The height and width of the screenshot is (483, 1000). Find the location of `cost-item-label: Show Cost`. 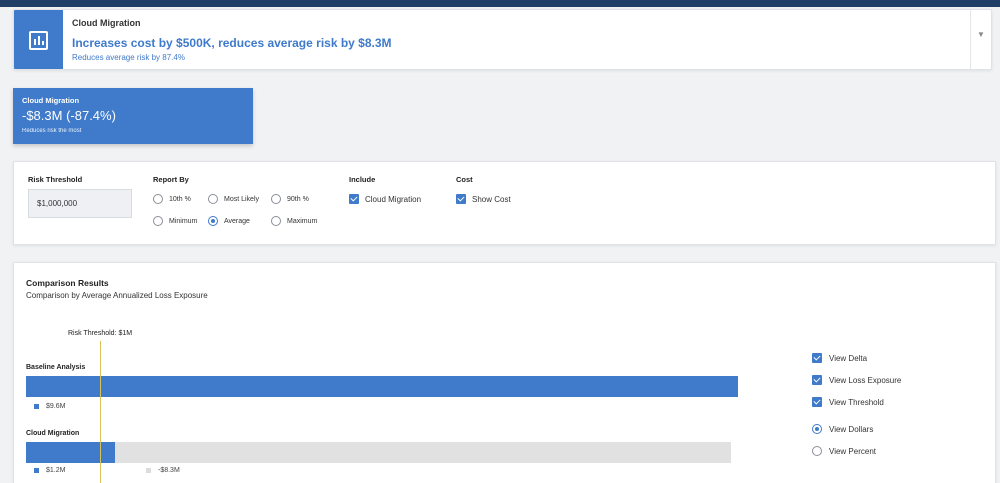

cost-item-label: Show Cost is located at coordinates (491, 199).